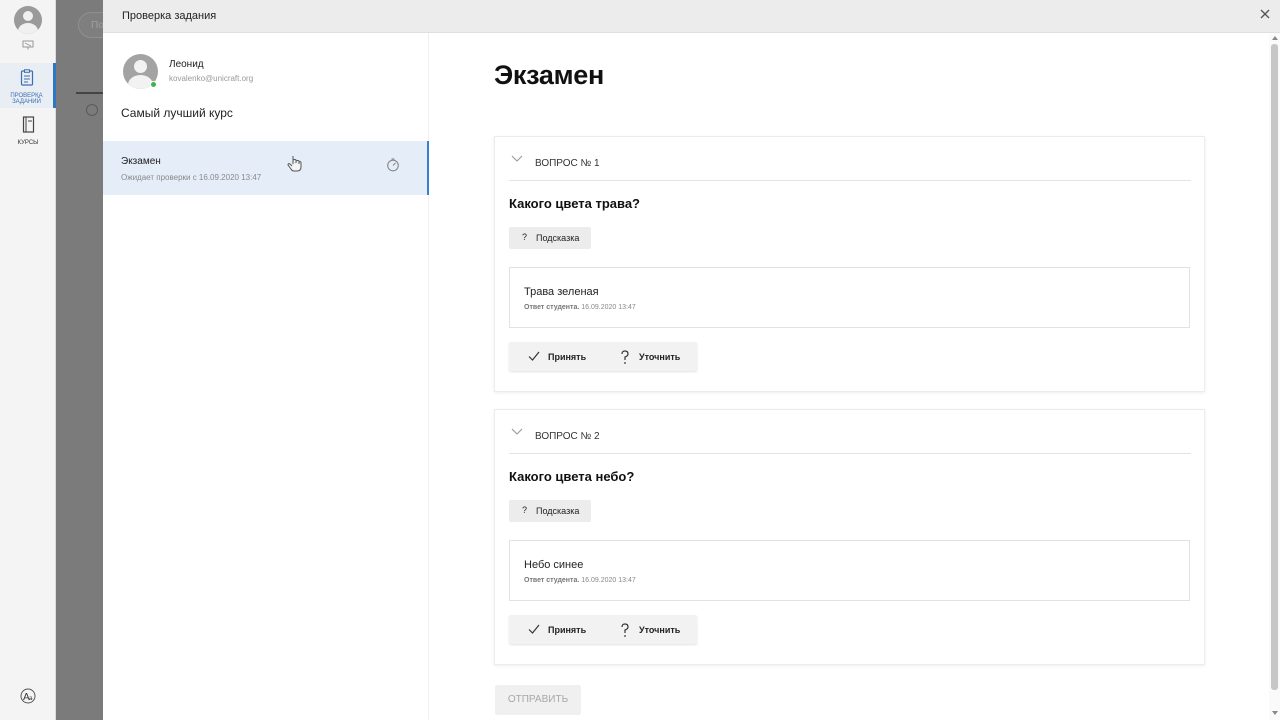 The image size is (1280, 720). Describe the element at coordinates (850, 159) in the screenshot. I see `question-header: ВОПРОС № 1` at that location.